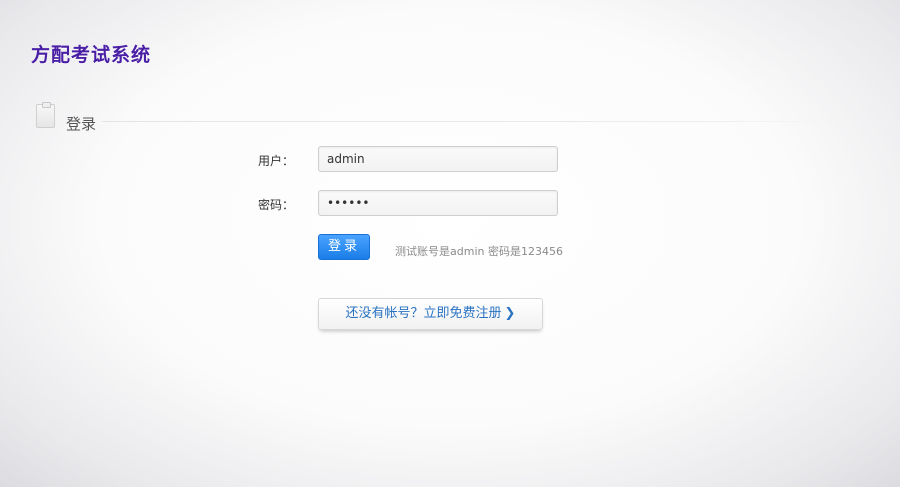  What do you see at coordinates (472, 121) in the screenshot?
I see `section-divider` at bounding box center [472, 121].